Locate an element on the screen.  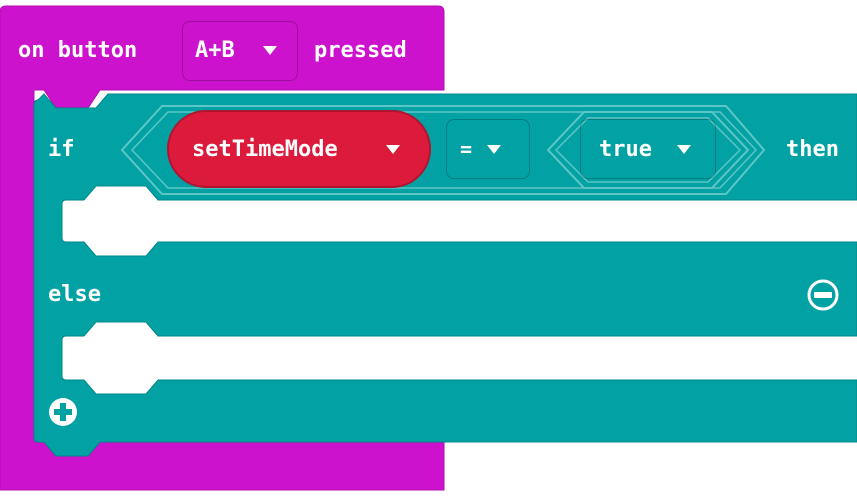
event-prefix-label: on button is located at coordinates (78, 50).